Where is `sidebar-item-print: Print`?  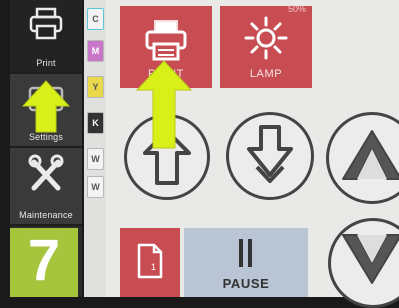
sidebar-item-print: Print is located at coordinates (46, 37).